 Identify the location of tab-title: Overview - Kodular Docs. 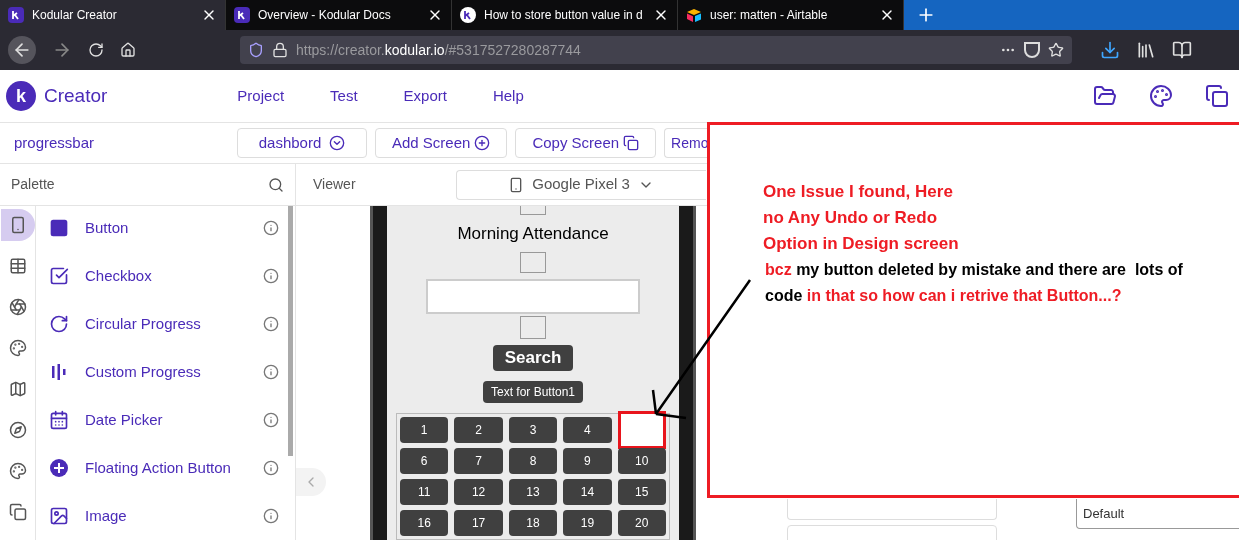
(325, 15).